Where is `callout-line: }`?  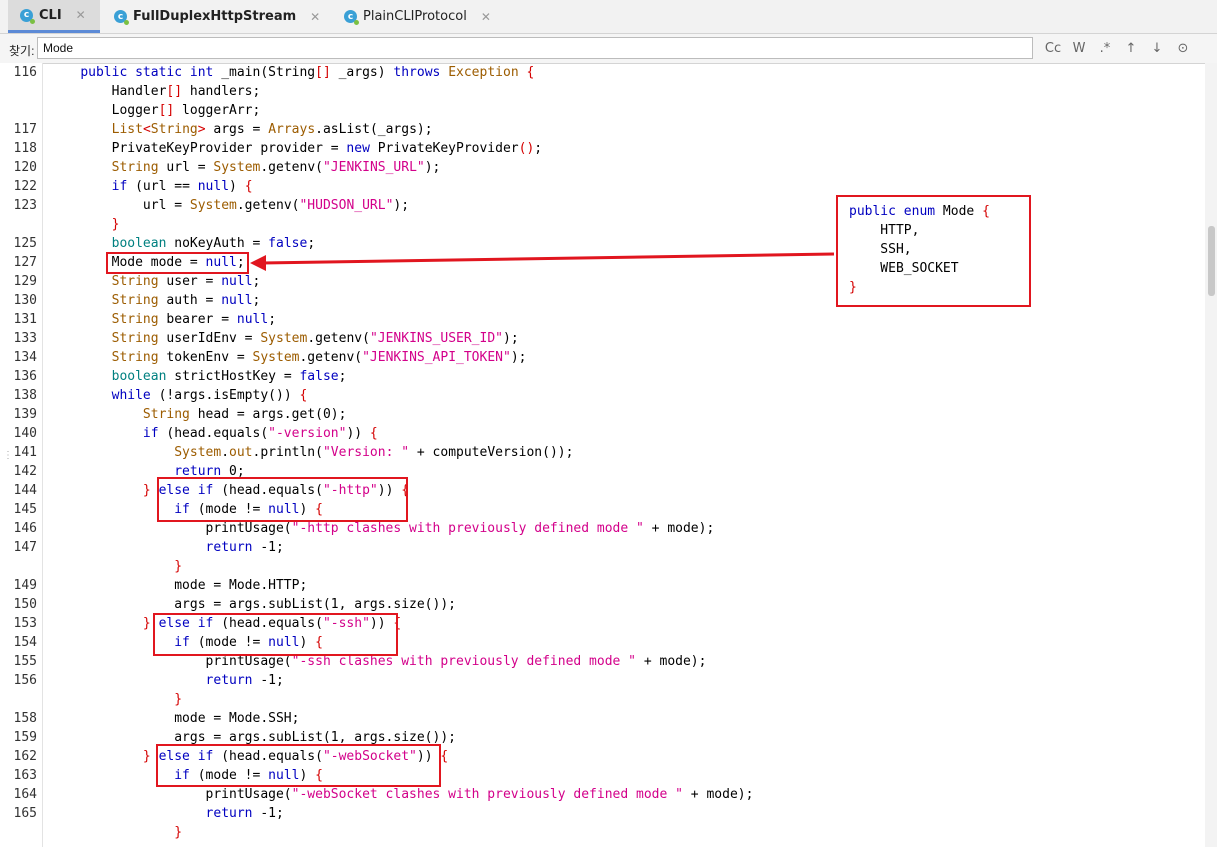
callout-line: } is located at coordinates (853, 287).